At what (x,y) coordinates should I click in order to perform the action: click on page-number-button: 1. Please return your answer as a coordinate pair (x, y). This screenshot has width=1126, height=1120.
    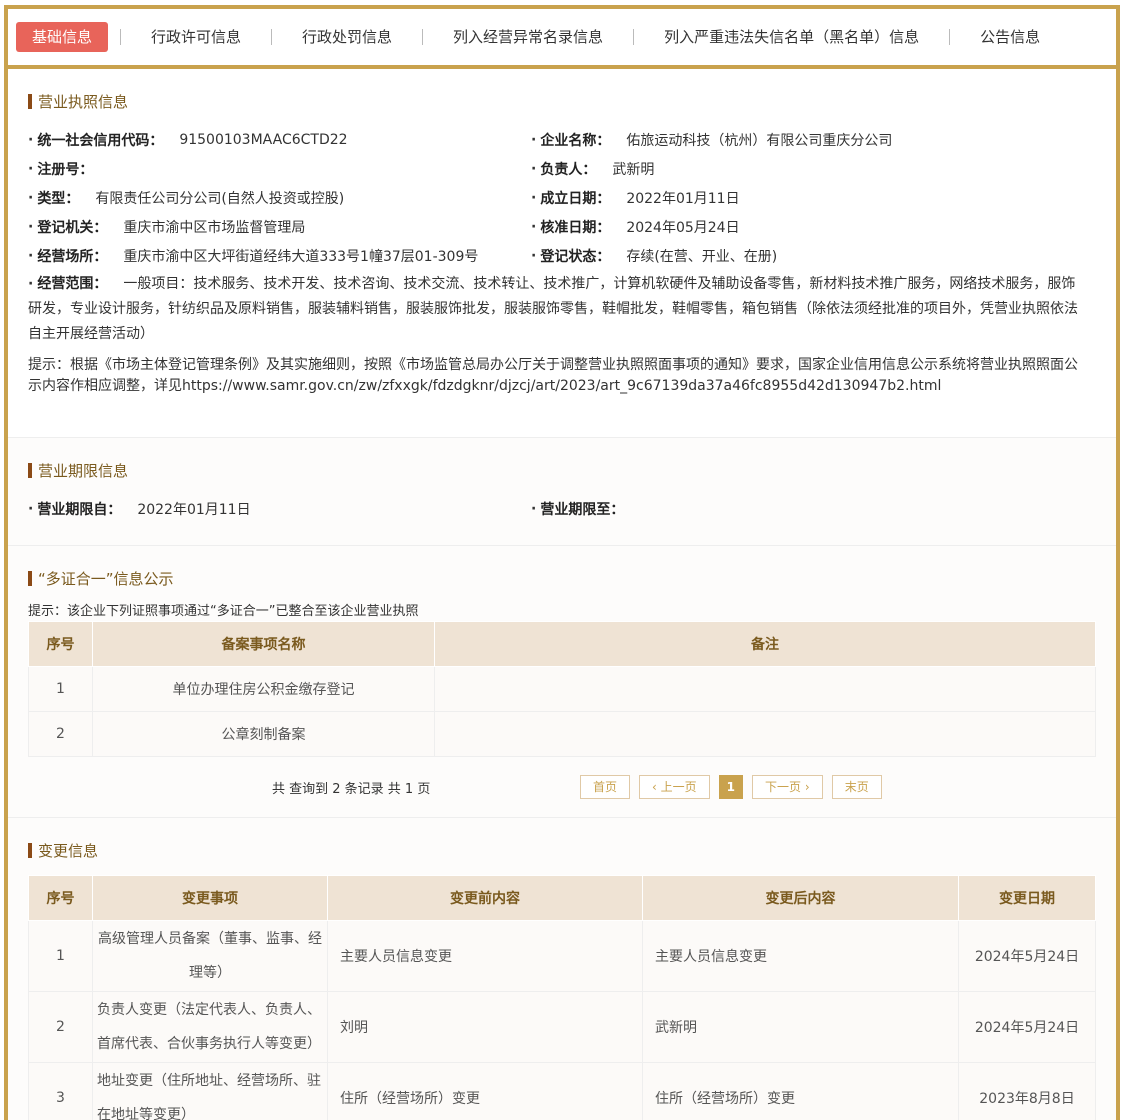
    Looking at the image, I should click on (731, 787).